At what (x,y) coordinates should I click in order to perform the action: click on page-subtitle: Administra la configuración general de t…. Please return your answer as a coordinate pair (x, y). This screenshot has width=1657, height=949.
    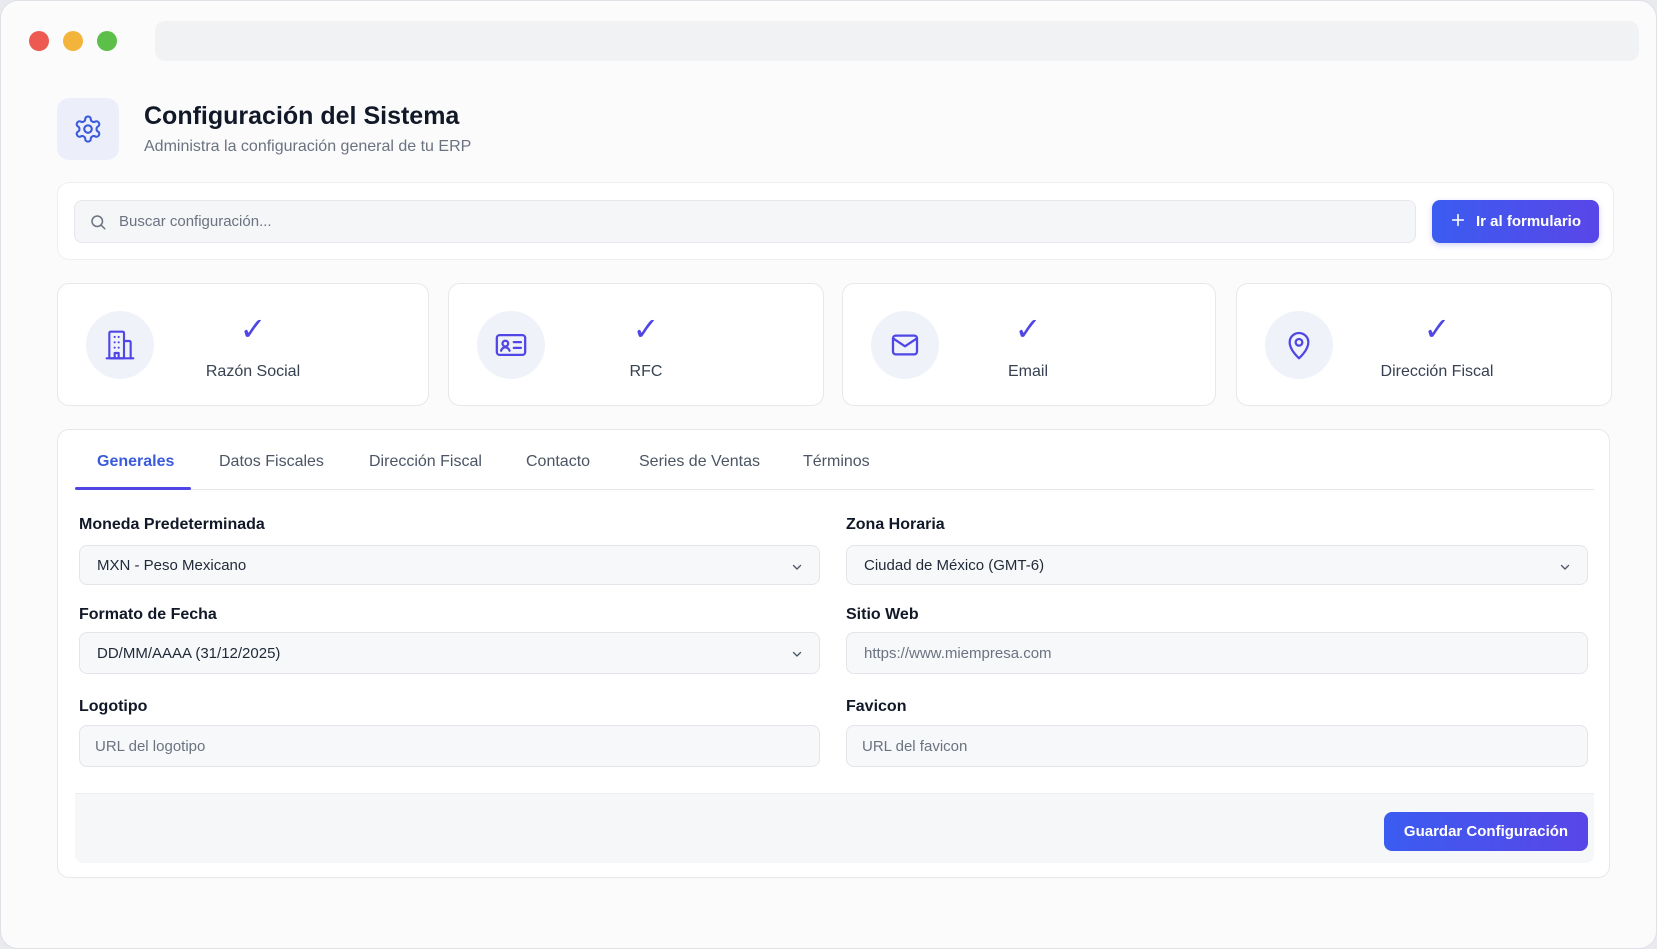
    Looking at the image, I should click on (308, 146).